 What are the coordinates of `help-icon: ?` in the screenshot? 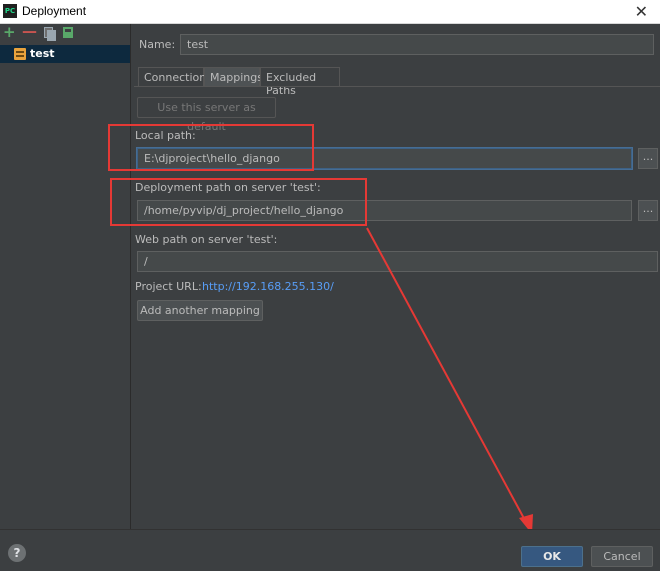 It's located at (17, 553).